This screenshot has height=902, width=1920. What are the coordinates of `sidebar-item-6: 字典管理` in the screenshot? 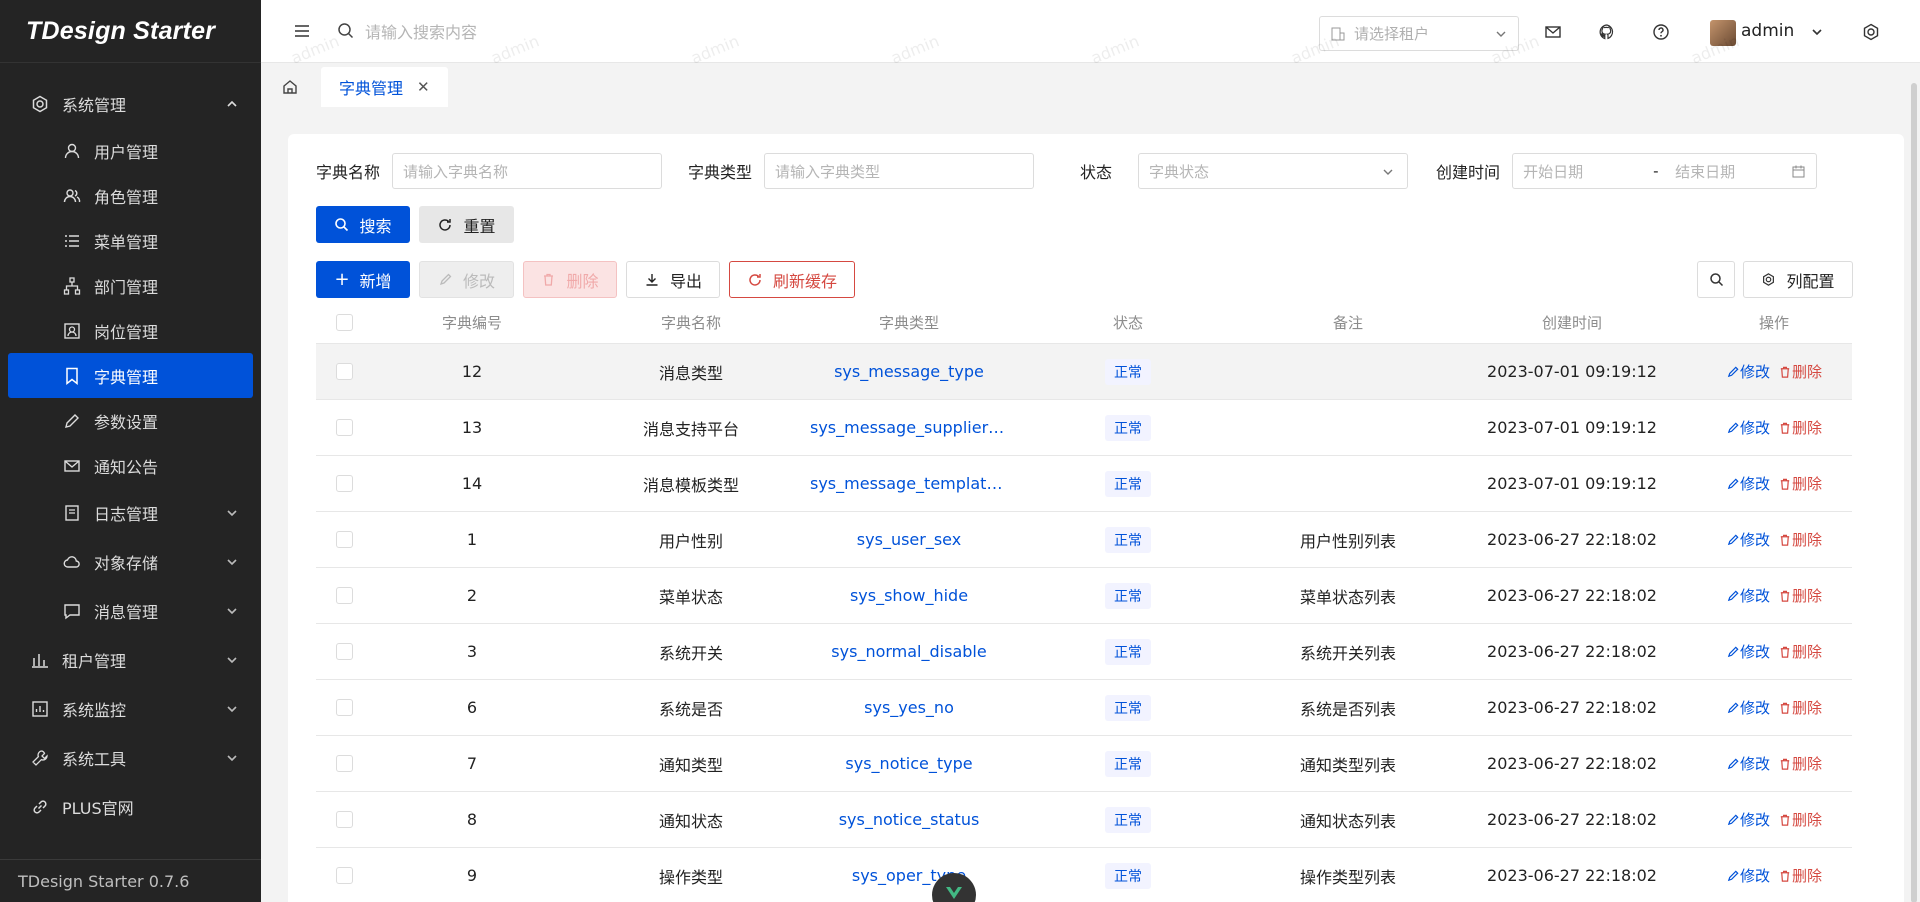 It's located at (130, 375).